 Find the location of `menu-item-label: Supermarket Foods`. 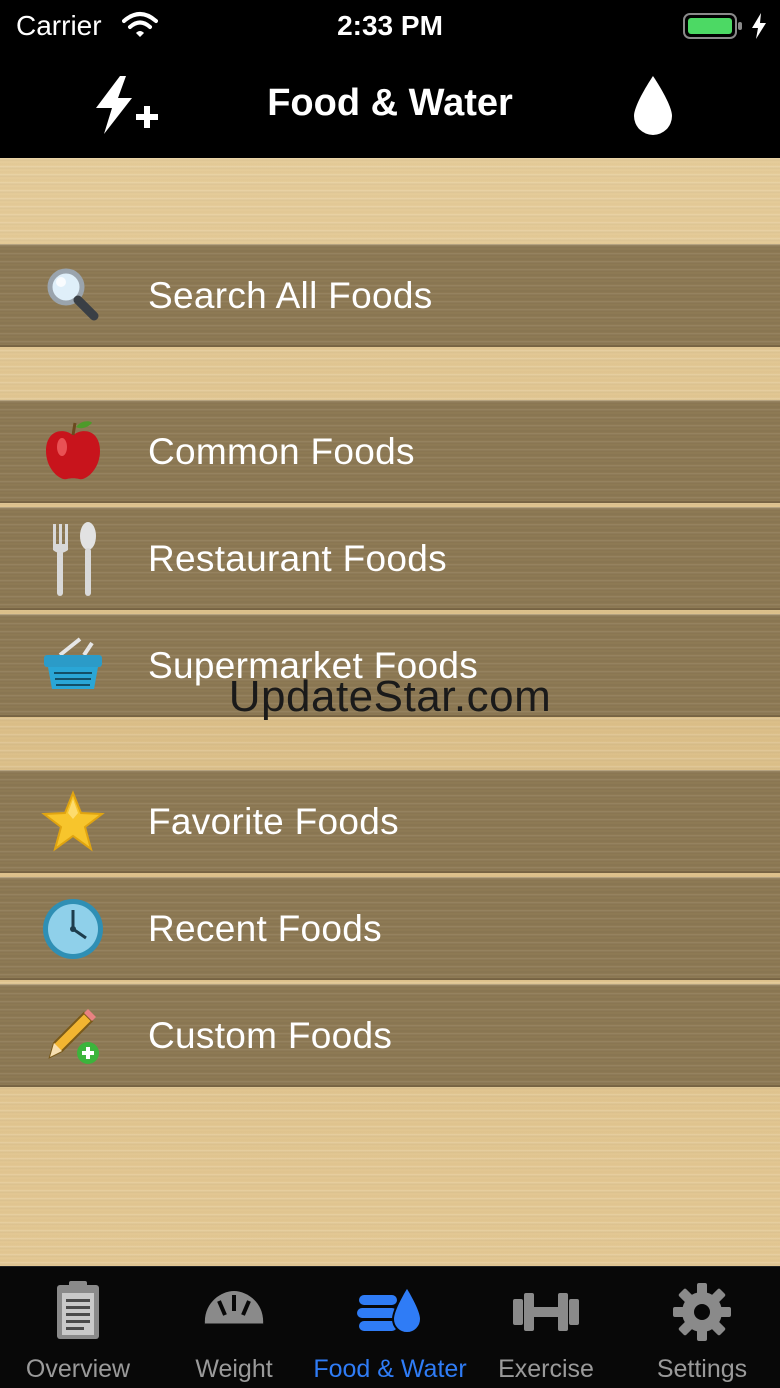

menu-item-label: Supermarket Foods is located at coordinates (313, 665).